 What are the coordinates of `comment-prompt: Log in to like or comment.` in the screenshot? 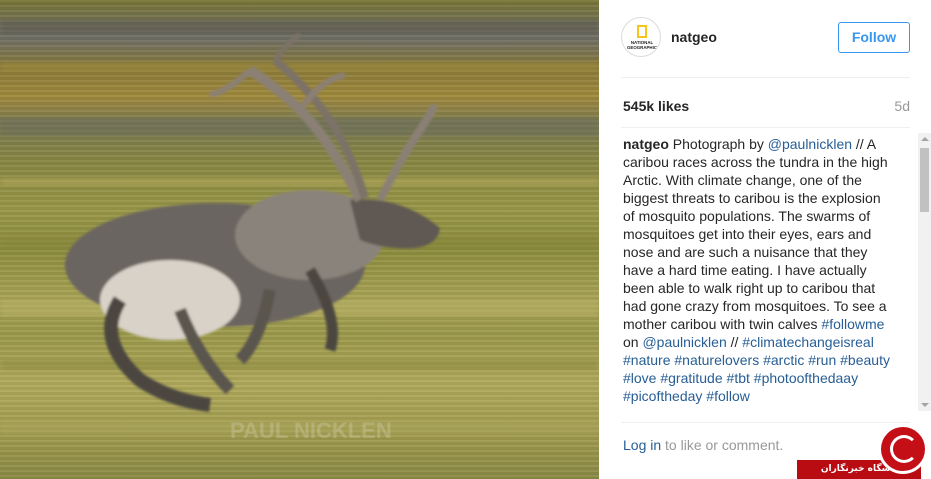 It's located at (703, 445).